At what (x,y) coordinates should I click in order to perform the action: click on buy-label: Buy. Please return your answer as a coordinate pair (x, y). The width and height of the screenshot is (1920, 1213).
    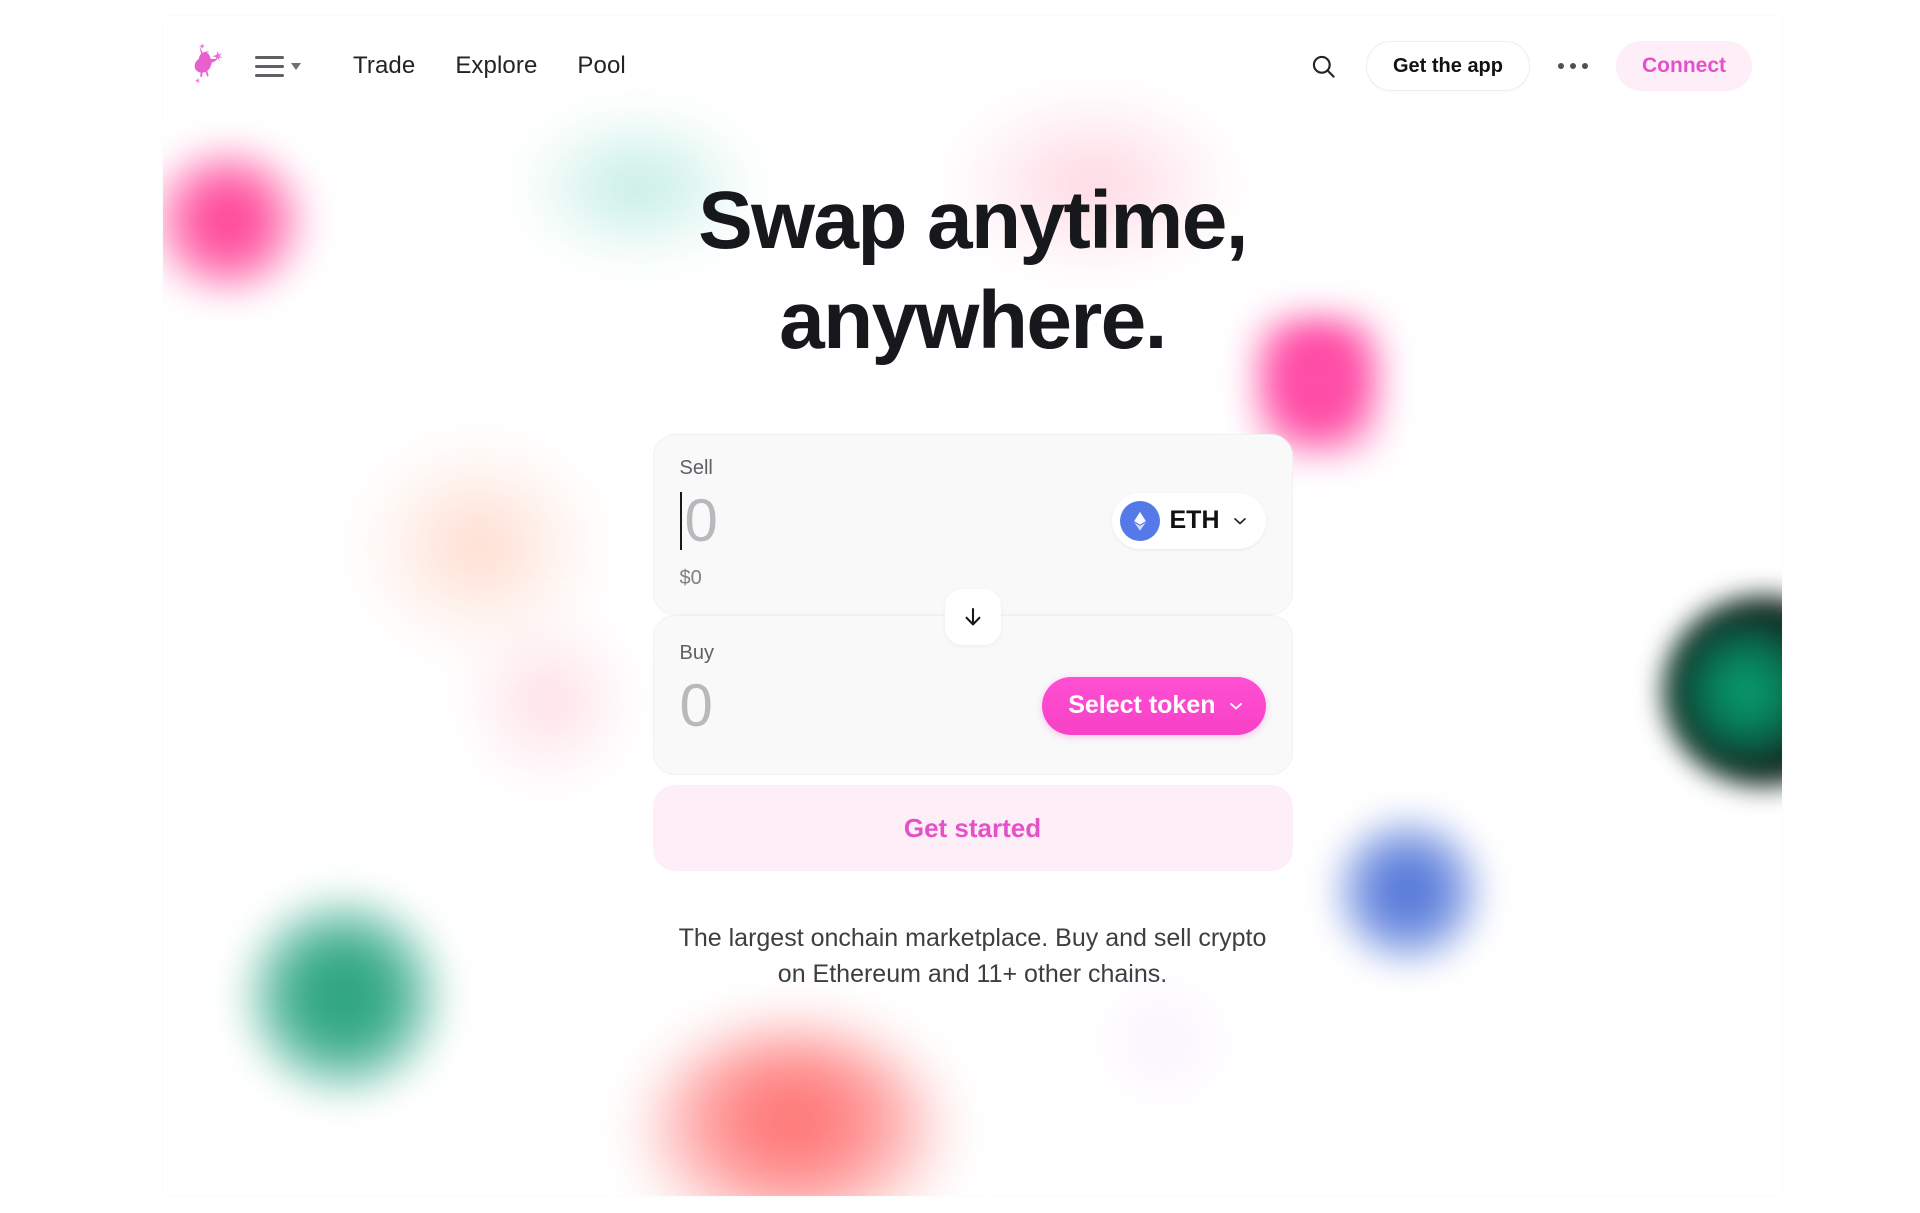
    Looking at the image, I should click on (696, 653).